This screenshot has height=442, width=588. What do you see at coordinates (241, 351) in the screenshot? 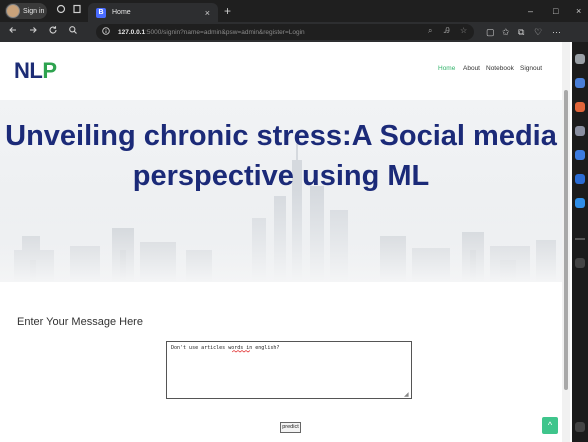
I see `spellcheck-underline` at bounding box center [241, 351].